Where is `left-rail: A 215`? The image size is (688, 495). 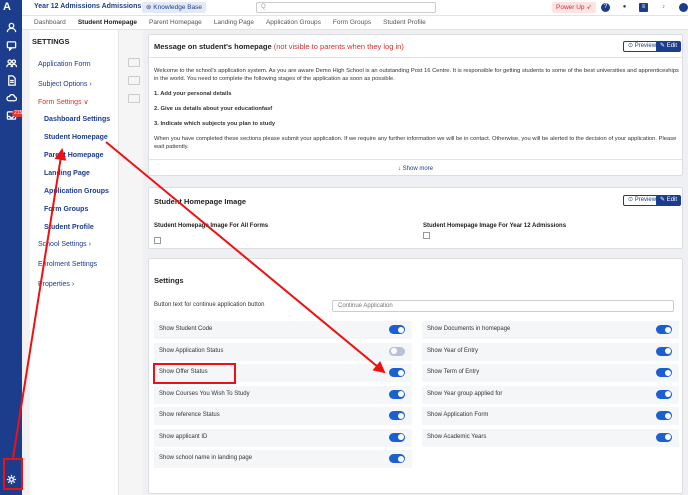
left-rail: A 215 is located at coordinates (12, 247).